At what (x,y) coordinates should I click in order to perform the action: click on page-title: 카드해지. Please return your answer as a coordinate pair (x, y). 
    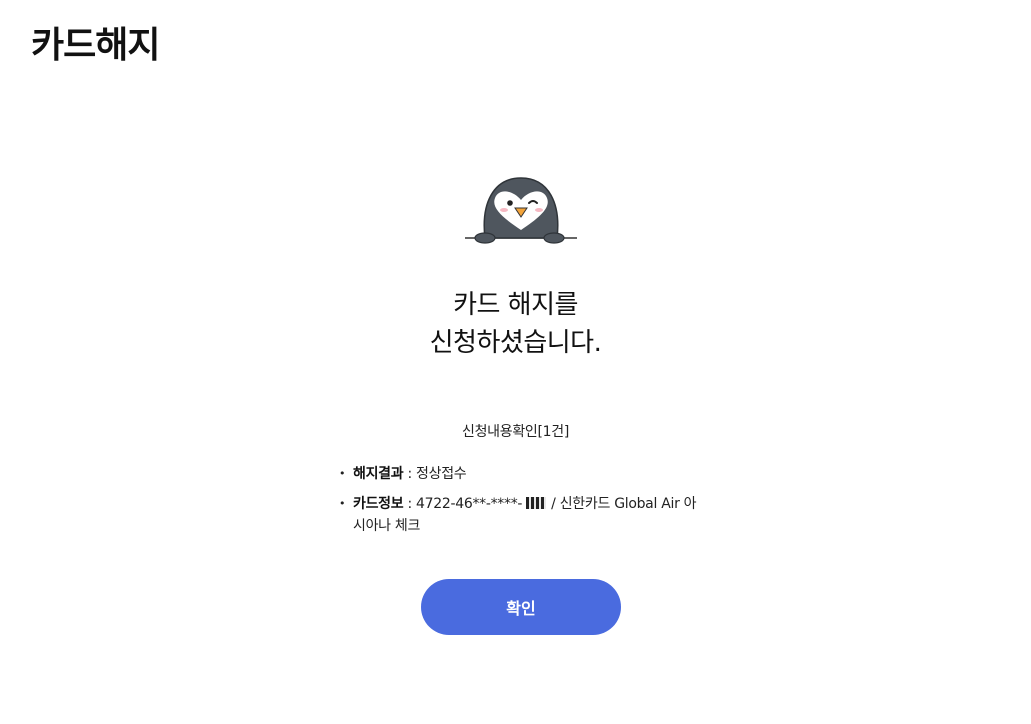
    Looking at the image, I should click on (95, 45).